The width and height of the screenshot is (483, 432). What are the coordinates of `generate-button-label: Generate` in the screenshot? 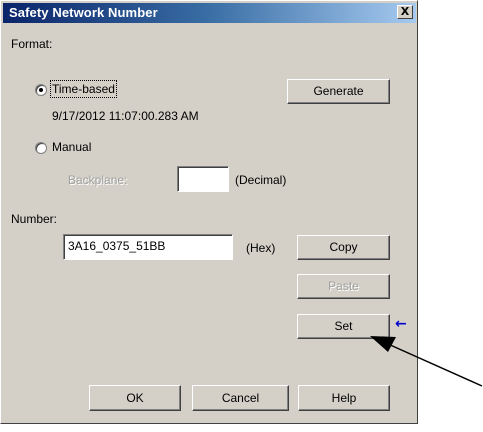 It's located at (338, 91).